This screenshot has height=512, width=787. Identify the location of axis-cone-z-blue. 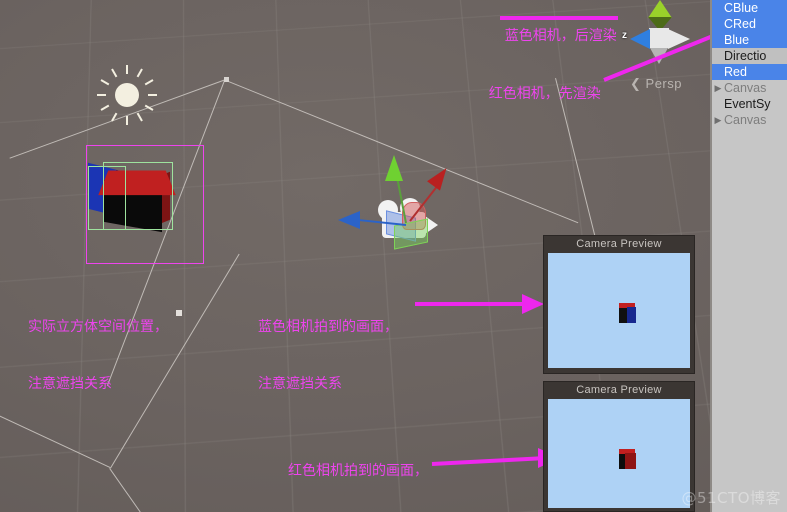
(640, 39).